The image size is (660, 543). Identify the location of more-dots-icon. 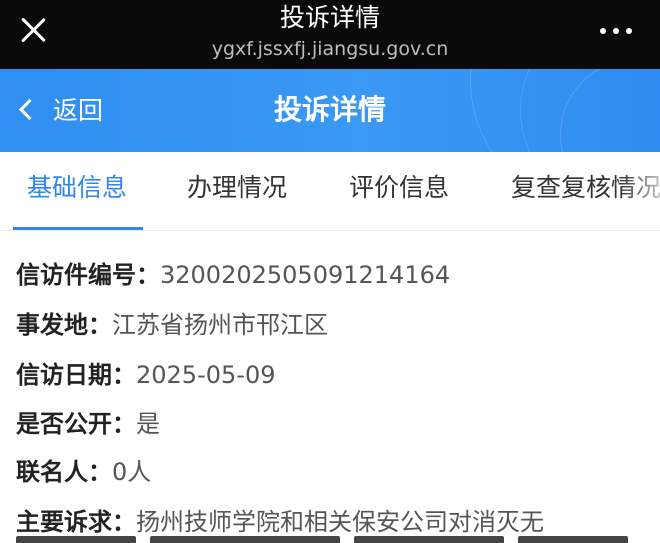
(617, 32).